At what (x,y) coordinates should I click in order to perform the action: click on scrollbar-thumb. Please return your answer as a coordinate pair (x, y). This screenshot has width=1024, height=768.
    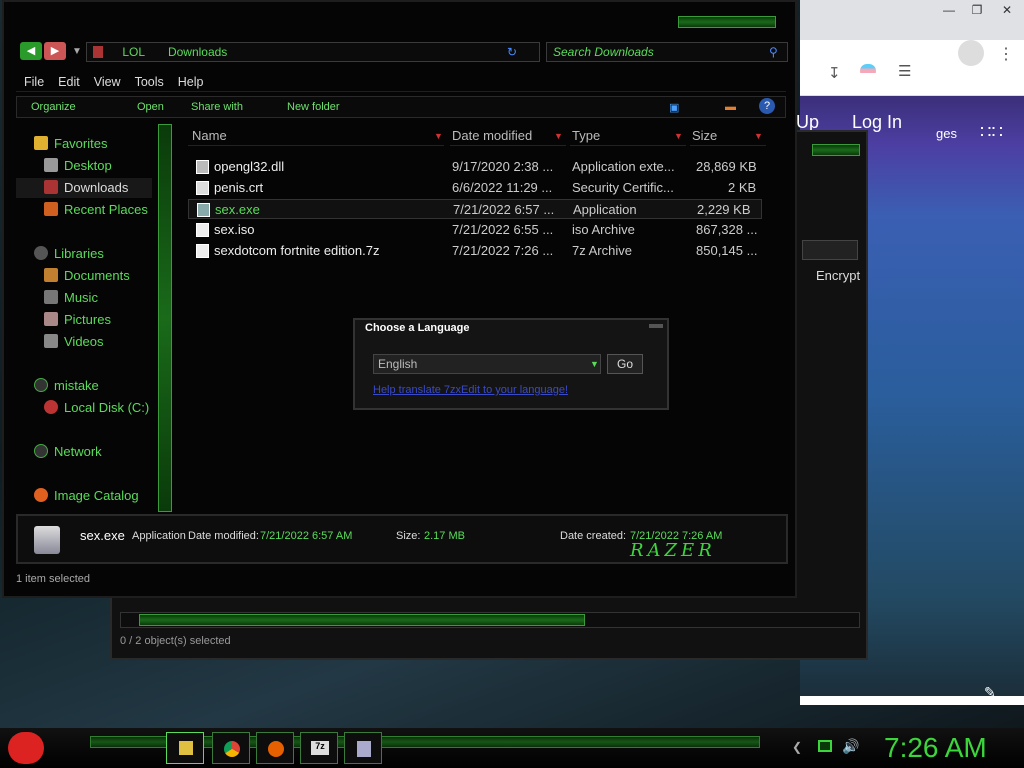
    Looking at the image, I should click on (362, 620).